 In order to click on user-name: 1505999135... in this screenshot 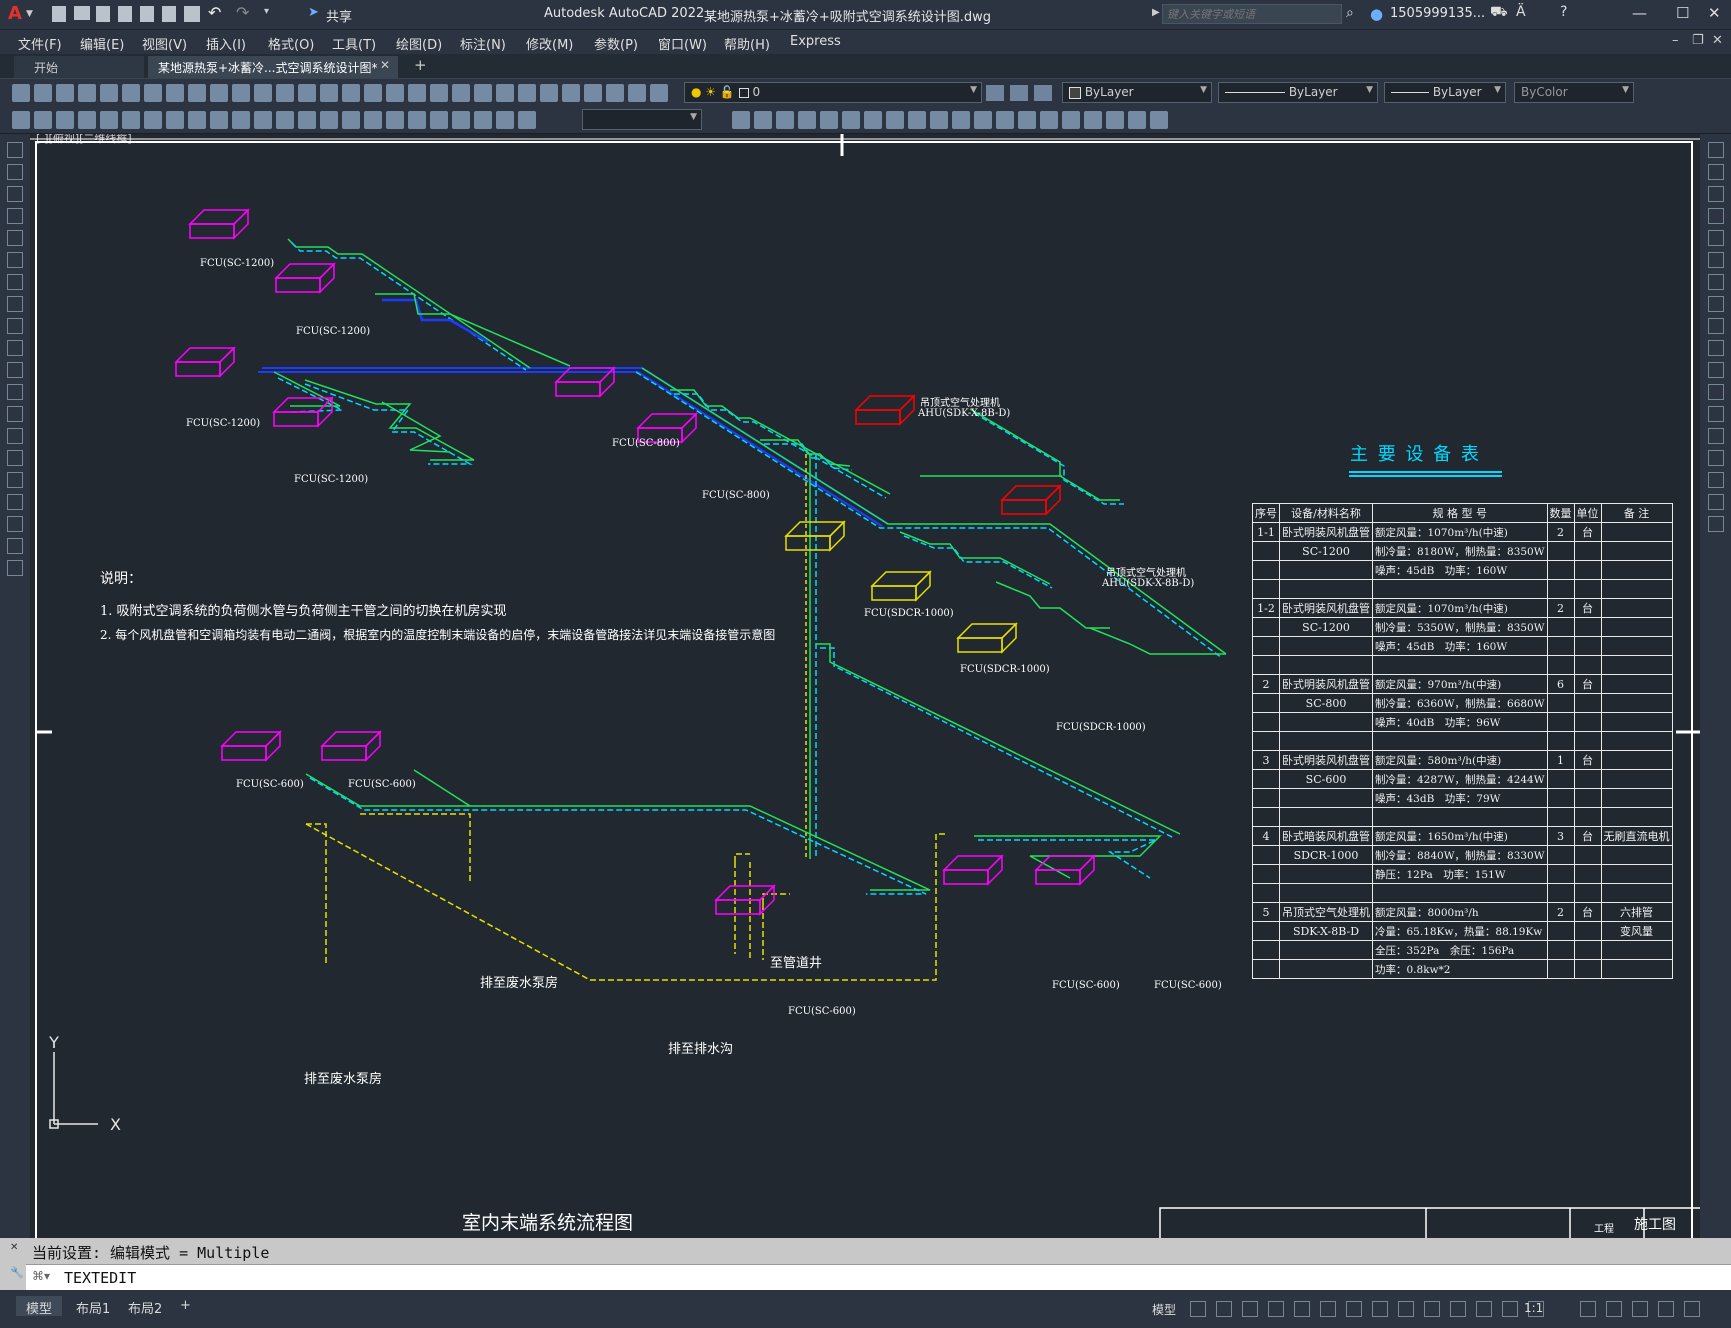, I will do `click(1437, 13)`.